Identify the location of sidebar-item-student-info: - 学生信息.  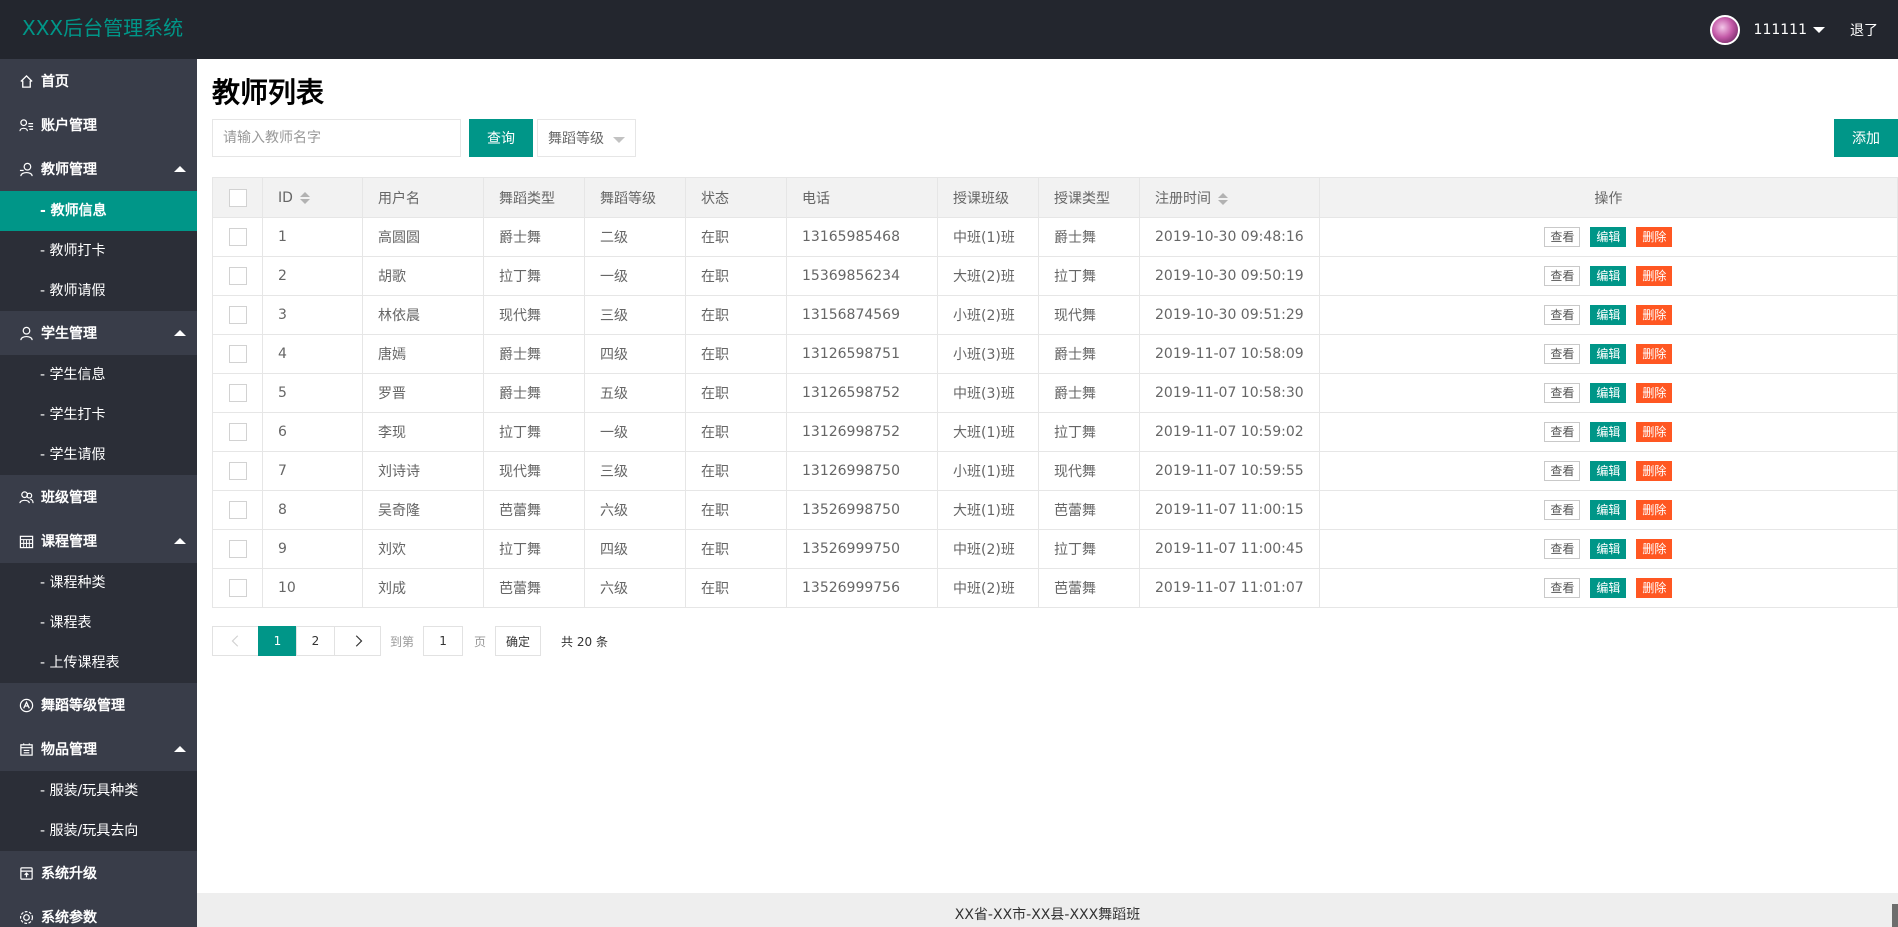
(98, 375).